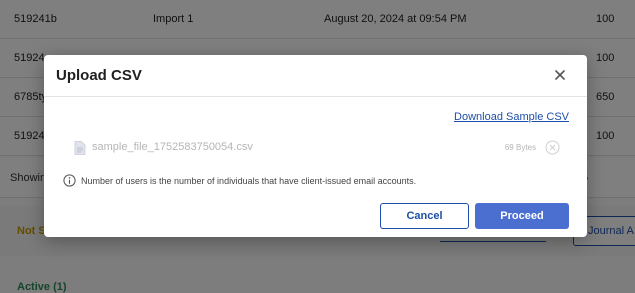  What do you see at coordinates (520, 147) in the screenshot?
I see `file-size: 69 Bytes` at bounding box center [520, 147].